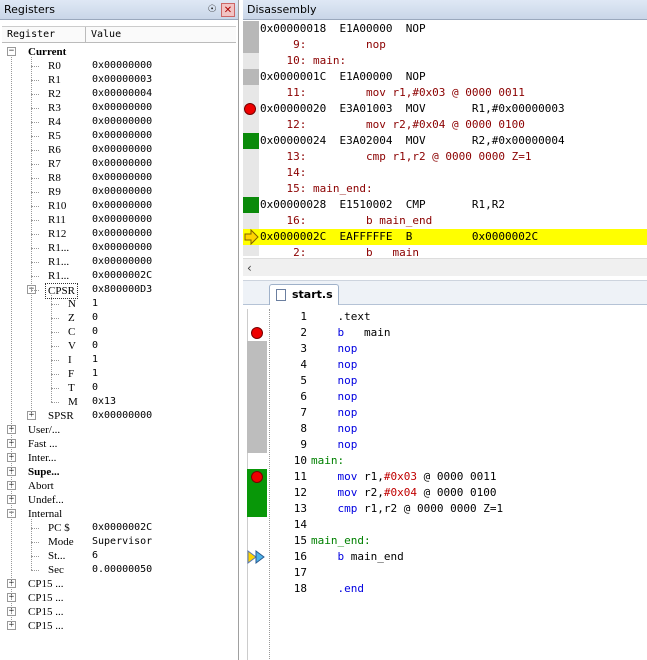 The width and height of the screenshot is (647, 660). What do you see at coordinates (445, 509) in the screenshot?
I see `editor-line: 13 cmp r1,r2 @ 0000 0000 Z=1` at bounding box center [445, 509].